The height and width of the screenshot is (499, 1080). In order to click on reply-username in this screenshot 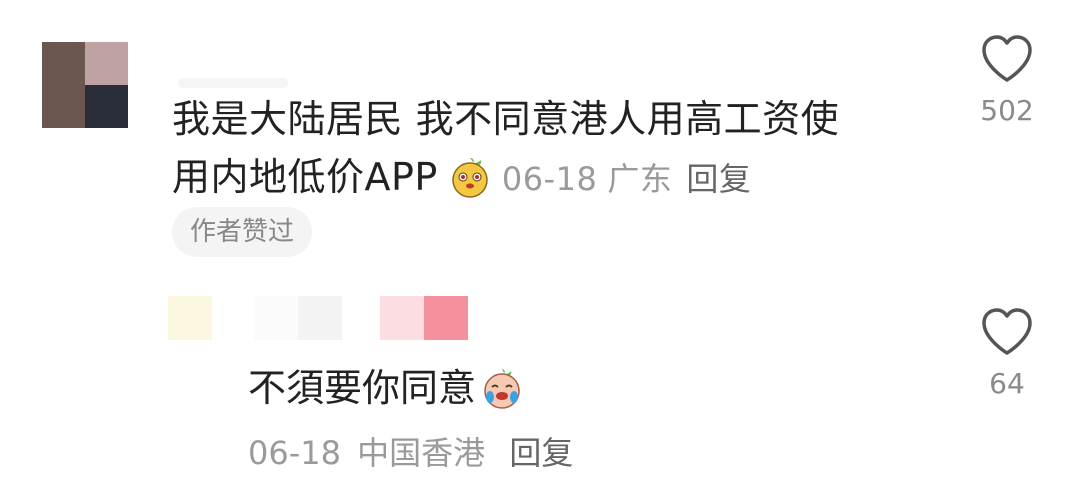, I will do `click(318, 318)`.